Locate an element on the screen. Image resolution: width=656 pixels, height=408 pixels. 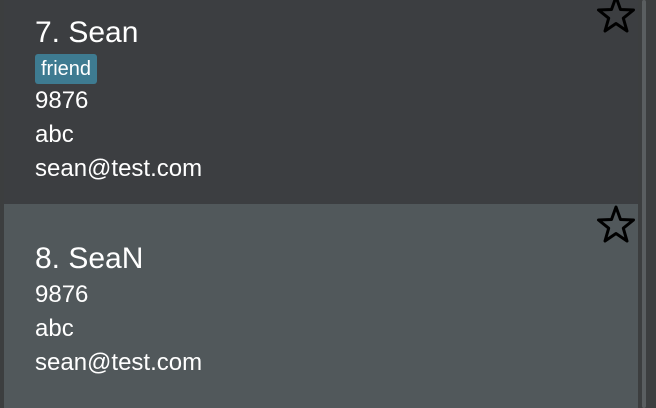
scrollbar-thumb is located at coordinates (644, 204).